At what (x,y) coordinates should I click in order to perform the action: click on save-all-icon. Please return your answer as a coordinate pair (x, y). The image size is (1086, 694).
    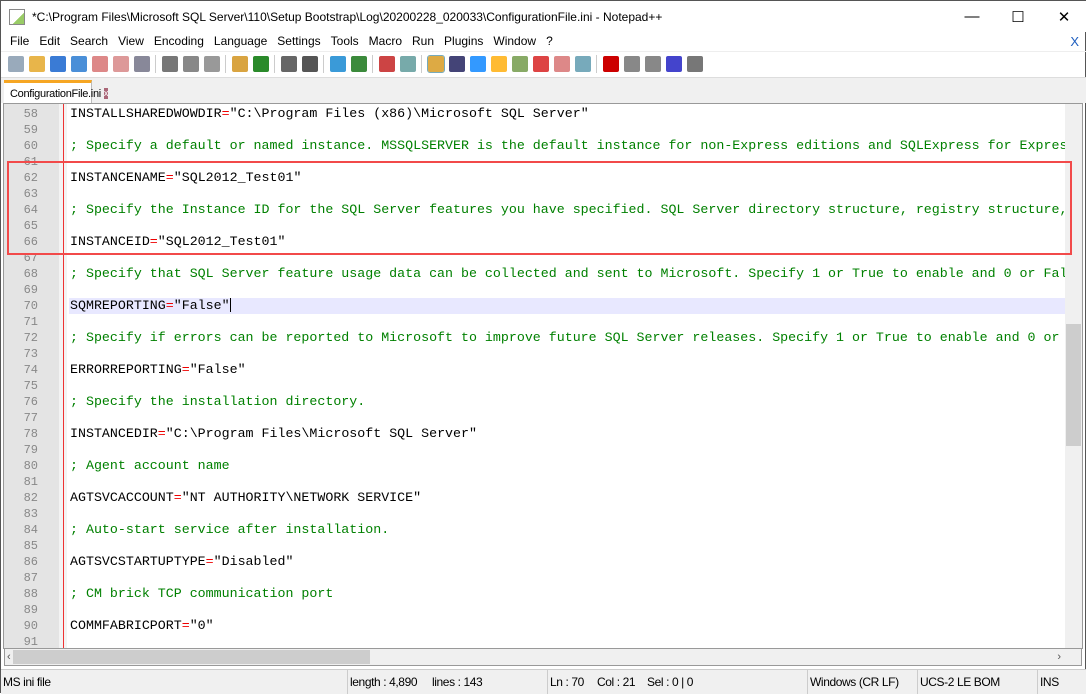
    Looking at the image, I should click on (78, 64).